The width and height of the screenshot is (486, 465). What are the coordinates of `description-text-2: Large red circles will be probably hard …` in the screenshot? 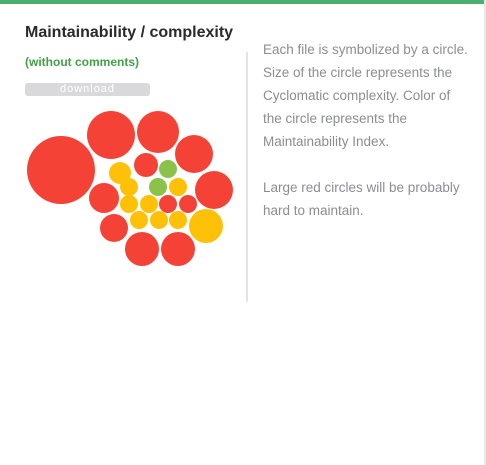 It's located at (361, 199).